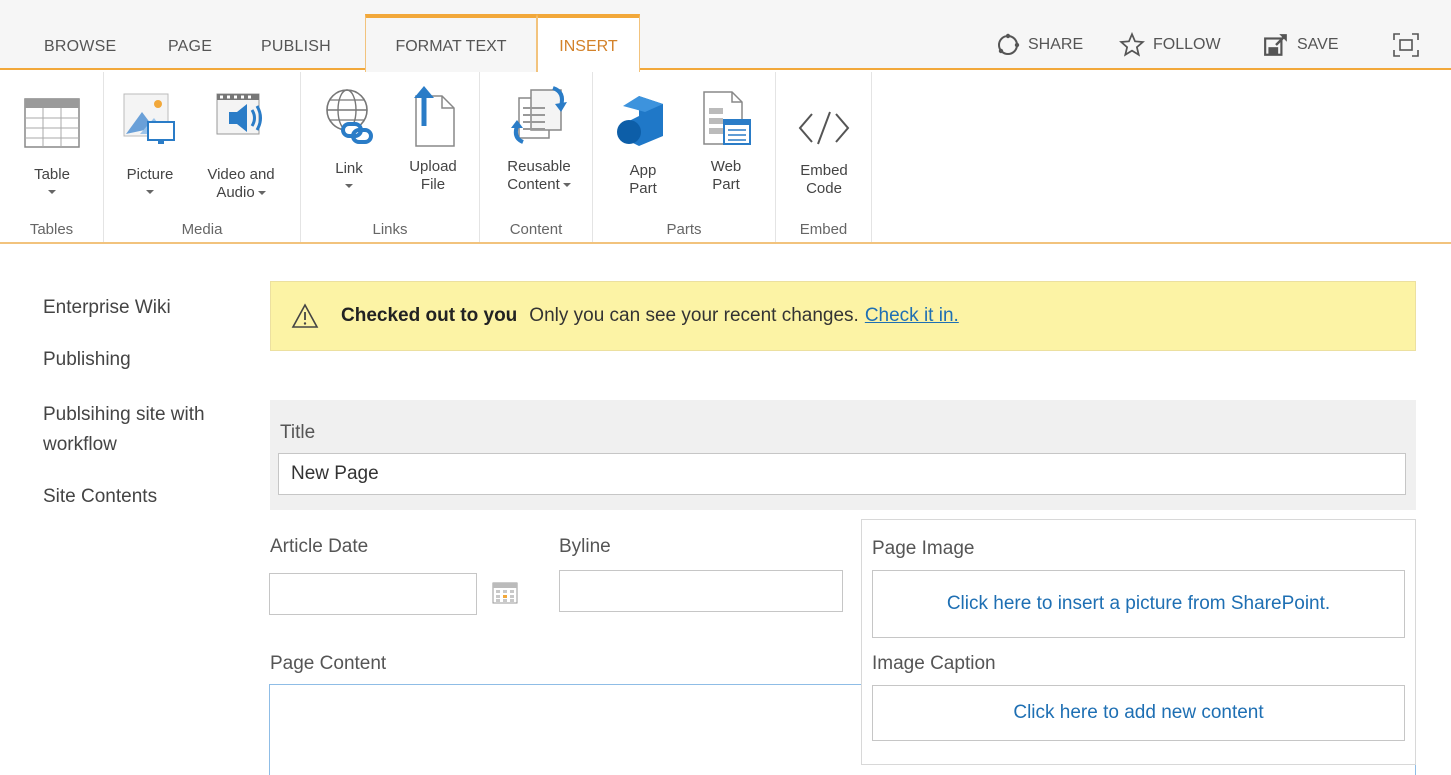 The height and width of the screenshot is (775, 1451). Describe the element at coordinates (433, 175) in the screenshot. I see `upload-file-label: Upload File` at that location.